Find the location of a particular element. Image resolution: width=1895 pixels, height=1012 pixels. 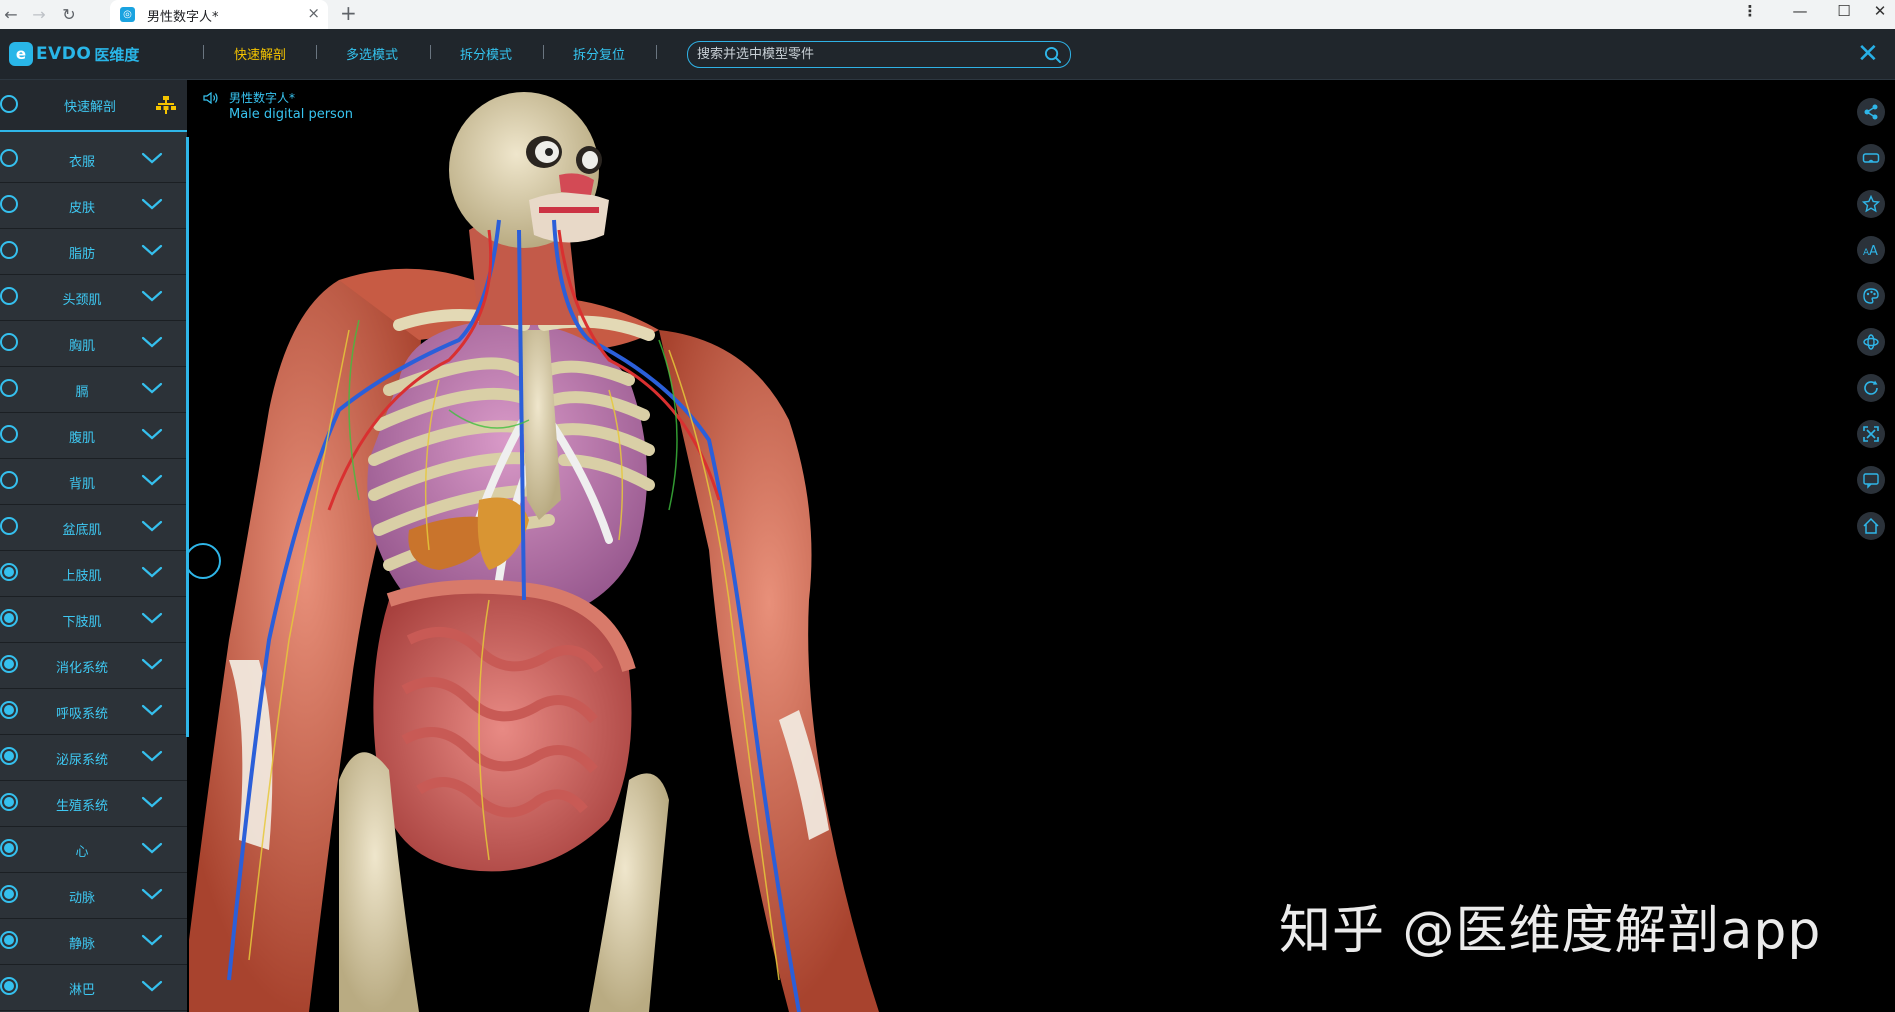

palette-icon is located at coordinates (1871, 296).